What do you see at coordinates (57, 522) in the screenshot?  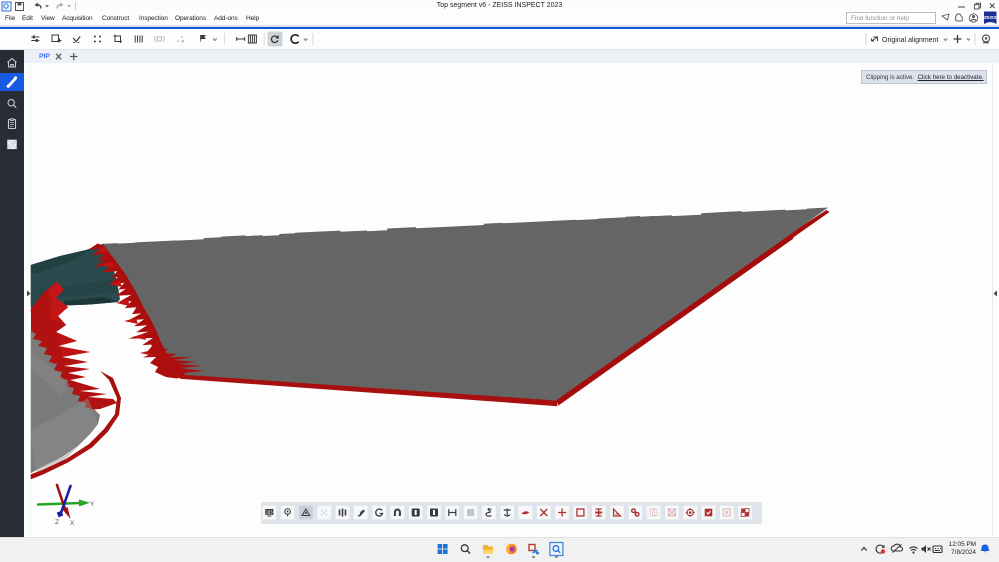 I see `svg-text: Z` at bounding box center [57, 522].